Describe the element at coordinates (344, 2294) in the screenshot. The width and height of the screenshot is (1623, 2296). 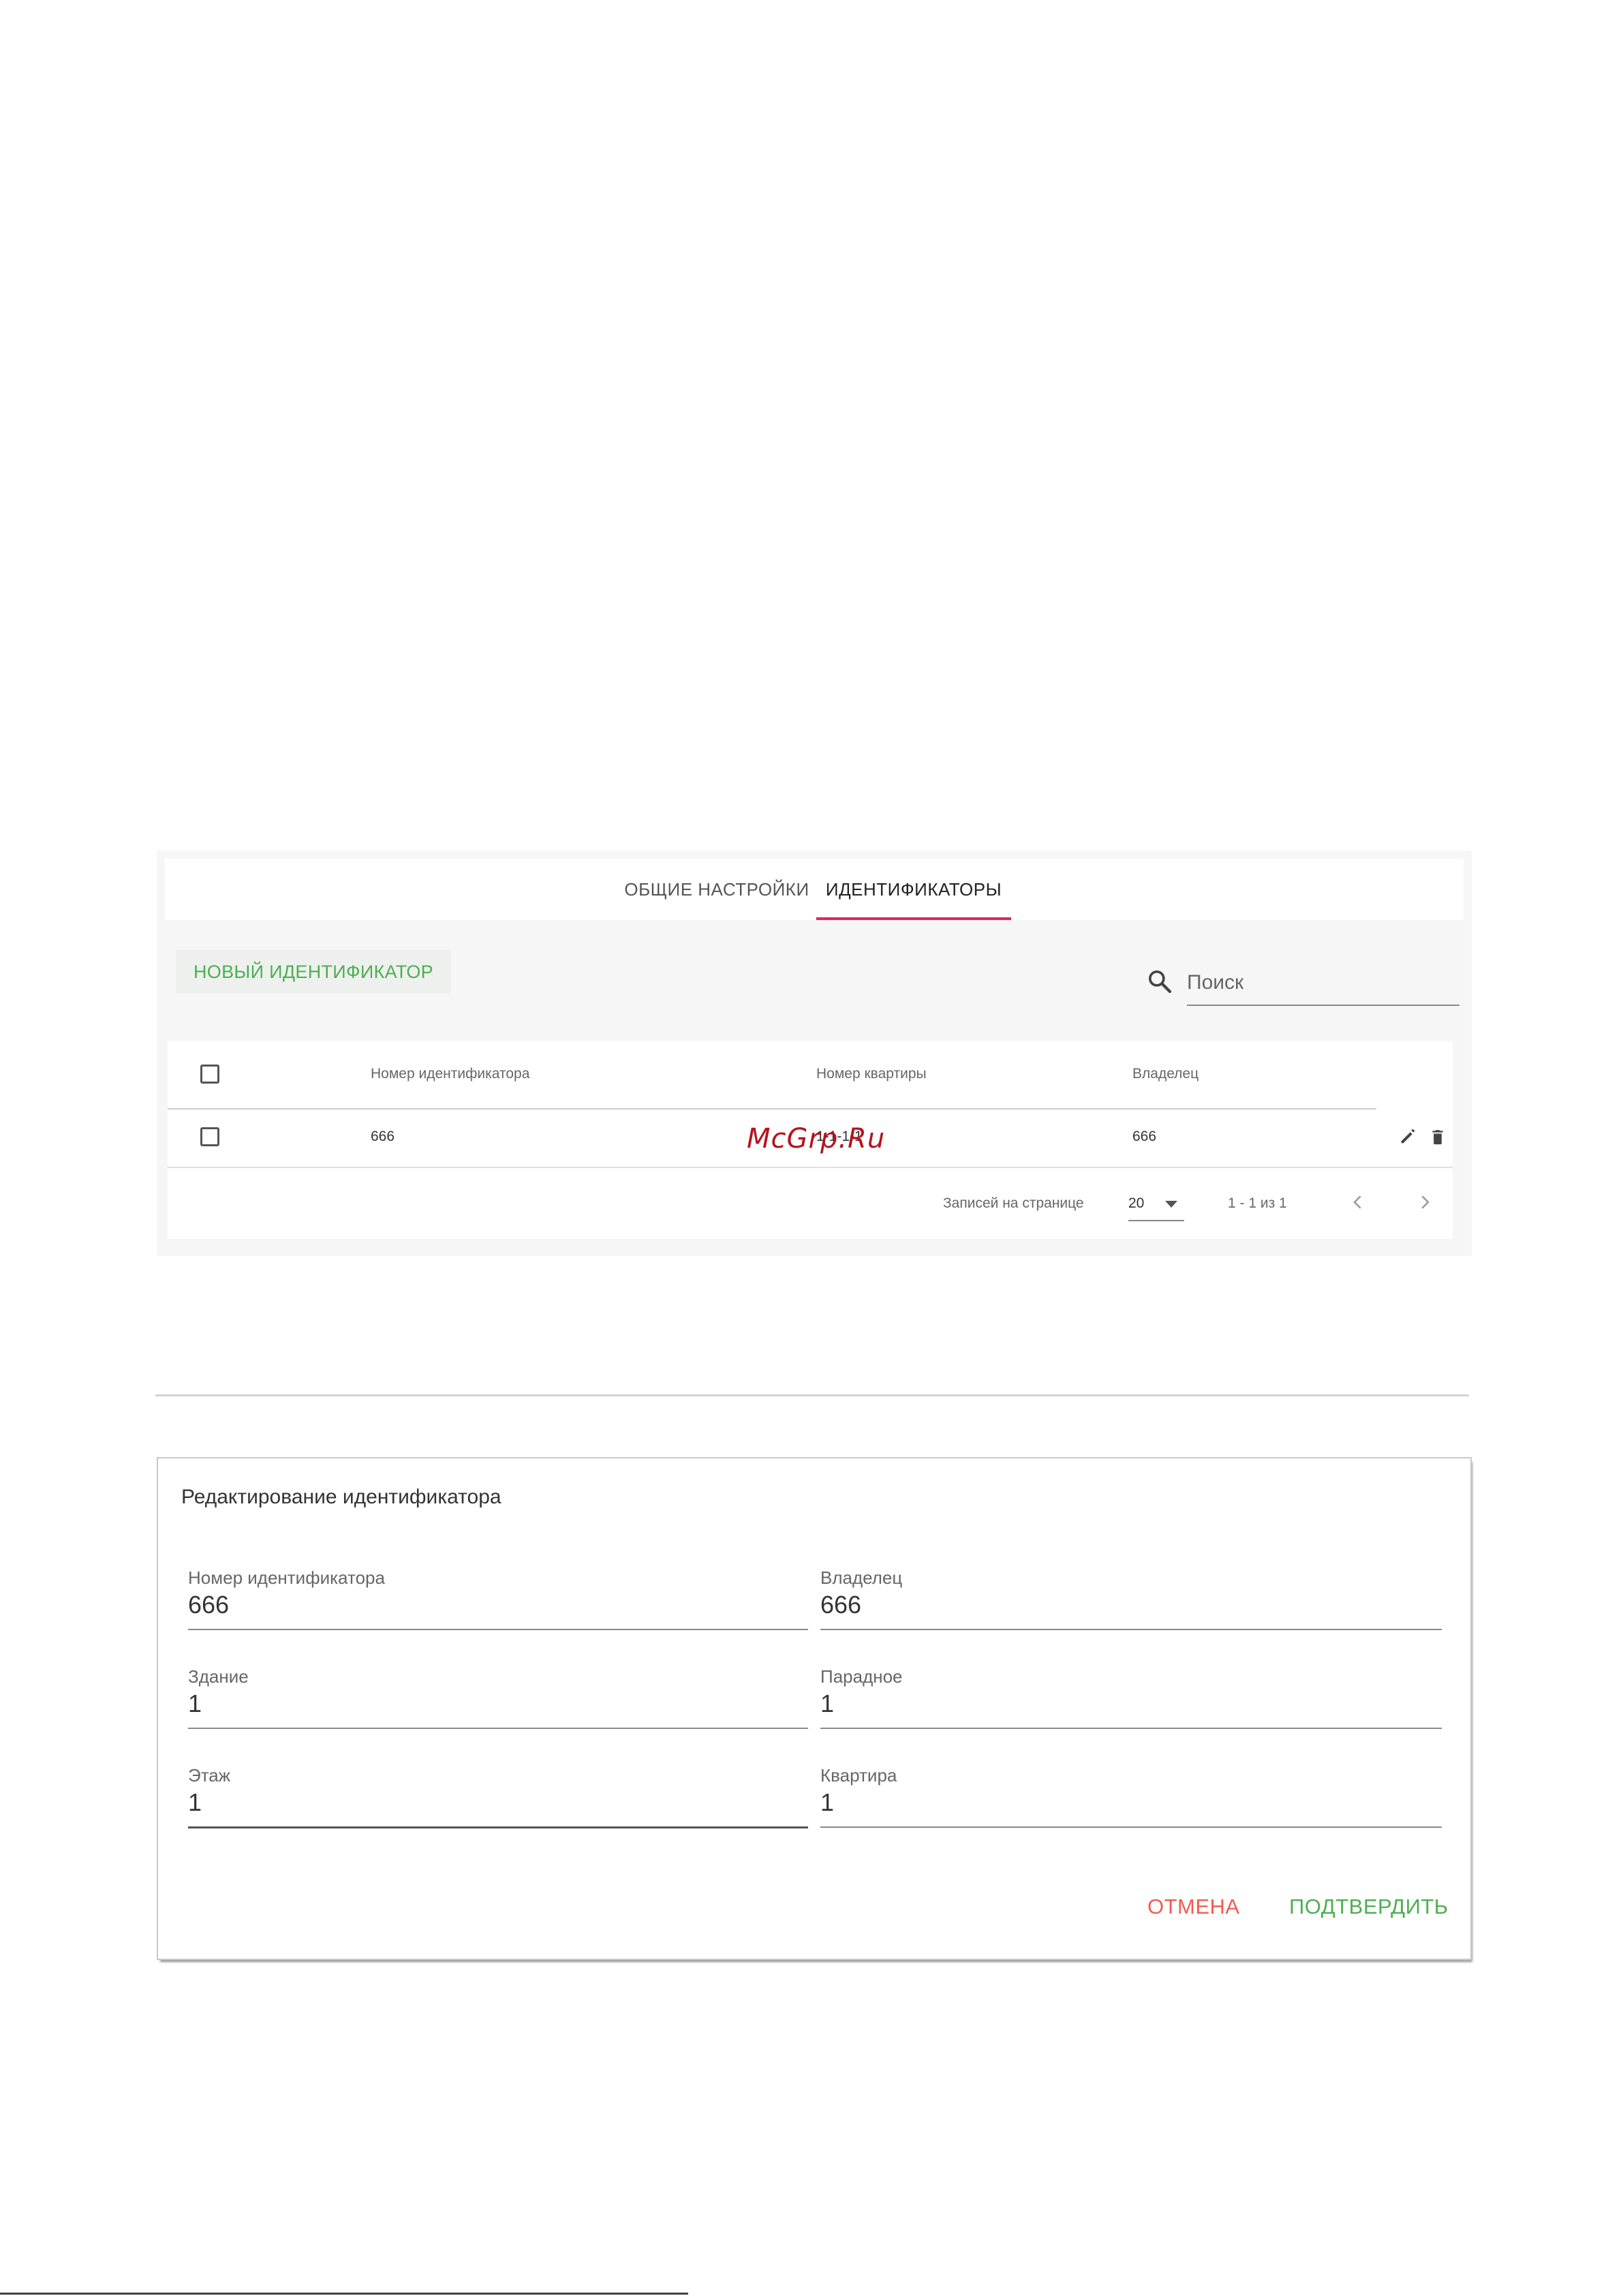
I see `footer-rule` at that location.